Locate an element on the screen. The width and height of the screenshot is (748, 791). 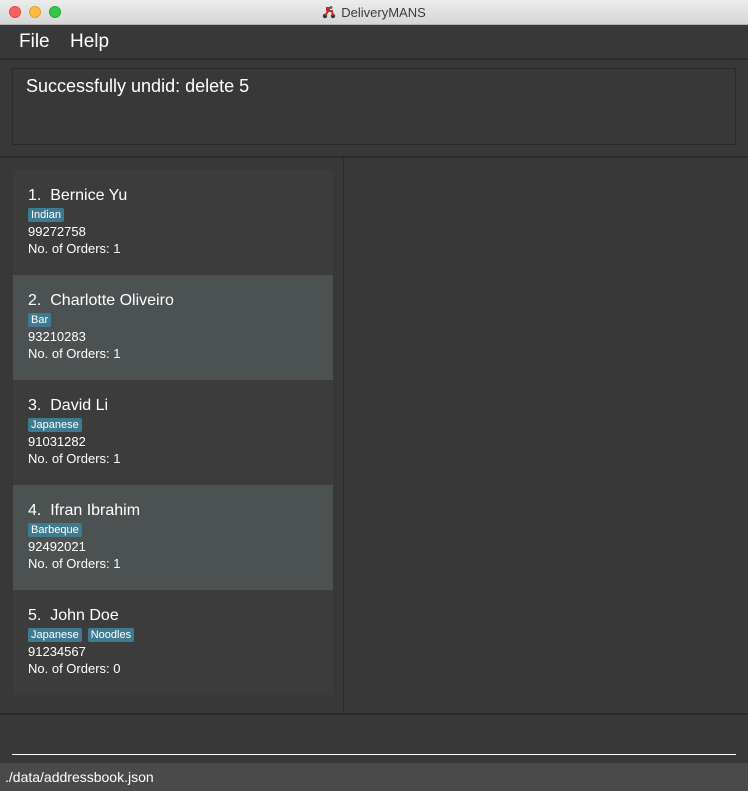
restaurant-phone: 91031282 is located at coordinates (57, 441).